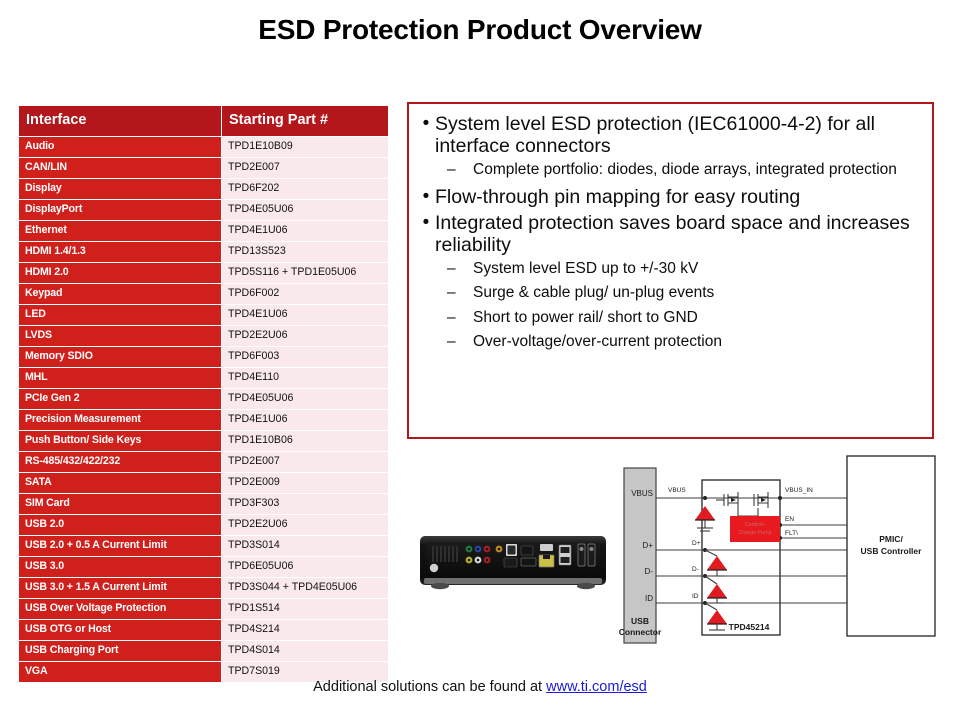 This screenshot has width=960, height=720. I want to click on table-row: CAN/LIN TPD2E007, so click(203, 168).